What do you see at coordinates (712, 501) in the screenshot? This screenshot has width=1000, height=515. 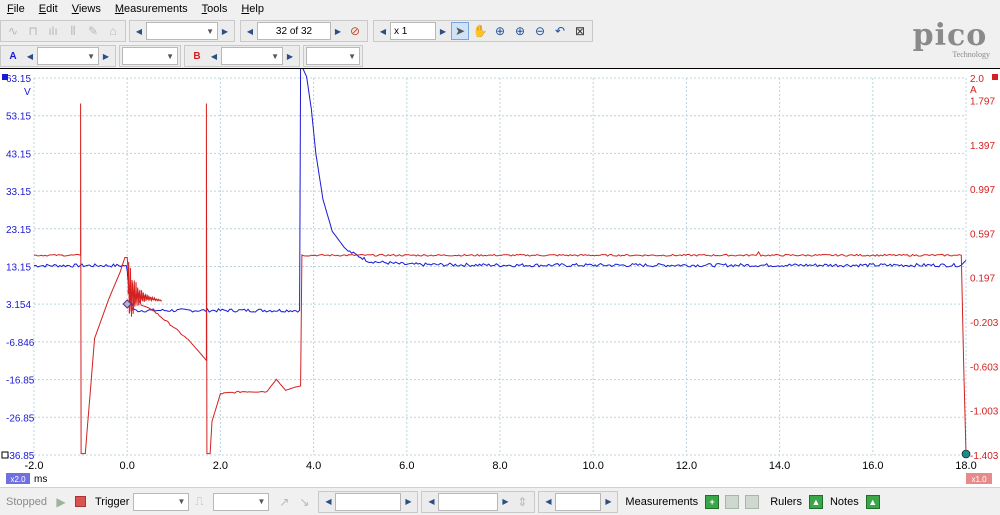 I see `add-measurement-icon: +` at bounding box center [712, 501].